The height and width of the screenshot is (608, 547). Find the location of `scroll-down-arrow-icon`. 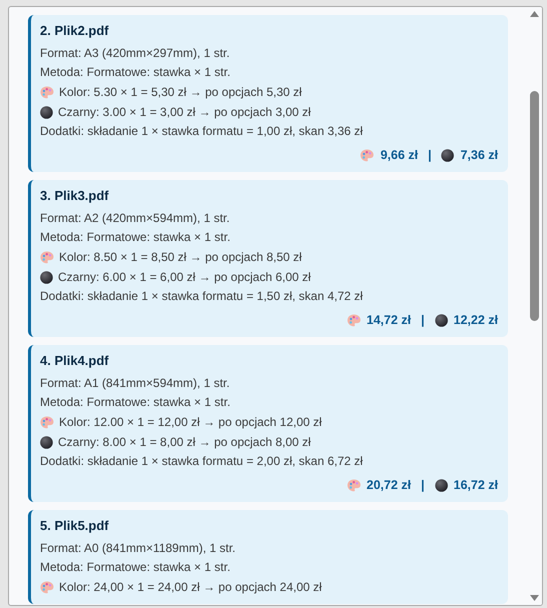

scroll-down-arrow-icon is located at coordinates (534, 598).